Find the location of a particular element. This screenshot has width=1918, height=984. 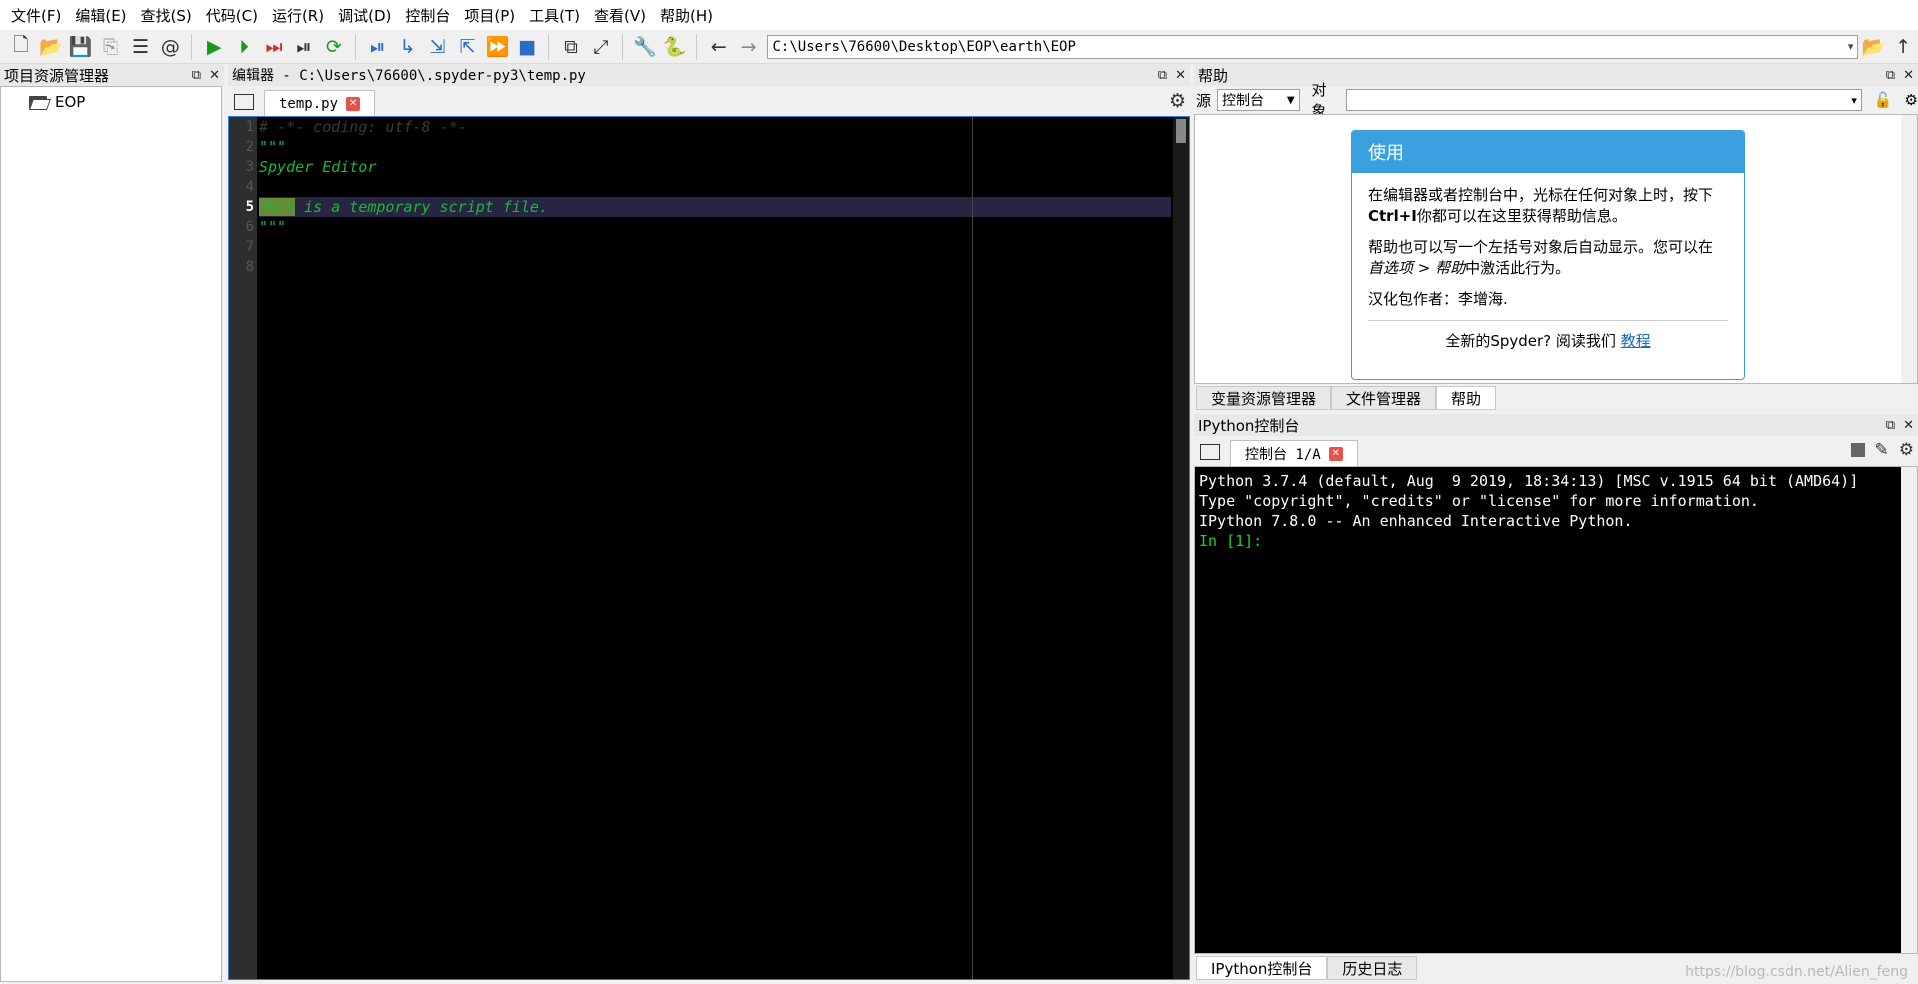

tab-temp-py: temp.py ✕ is located at coordinates (320, 103).